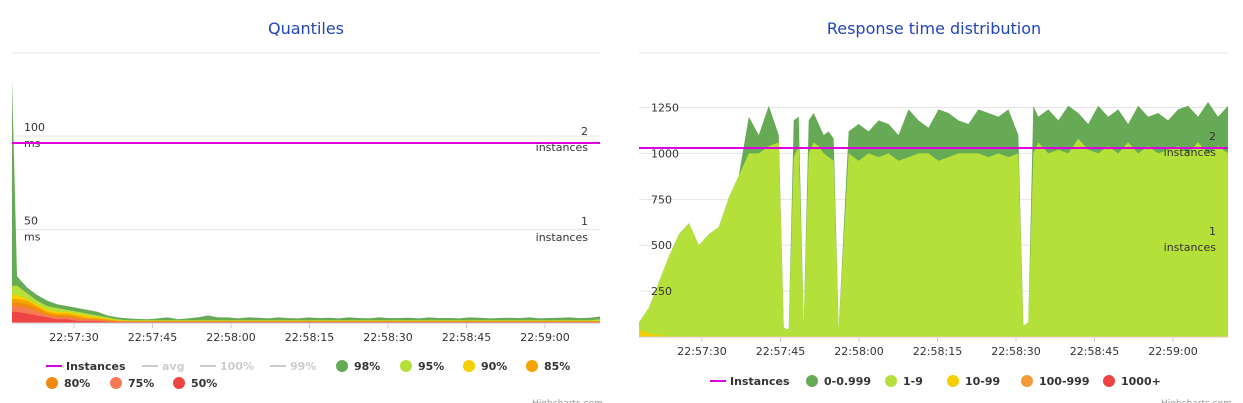 The image size is (1243, 403). I want to click on chart-title: Response time distribution, so click(934, 28).